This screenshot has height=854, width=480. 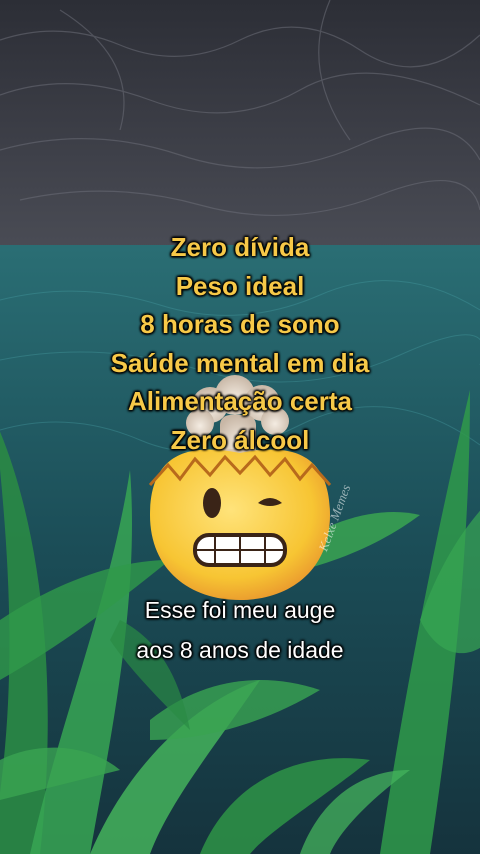 What do you see at coordinates (240, 439) in the screenshot?
I see `headline-line: Zero álcool` at bounding box center [240, 439].